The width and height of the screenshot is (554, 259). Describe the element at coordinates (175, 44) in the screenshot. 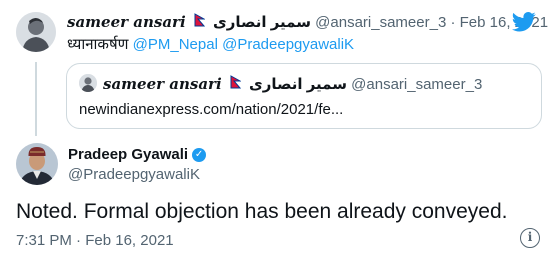

I see `mention-pm-nepal: @PM_Nepal` at that location.